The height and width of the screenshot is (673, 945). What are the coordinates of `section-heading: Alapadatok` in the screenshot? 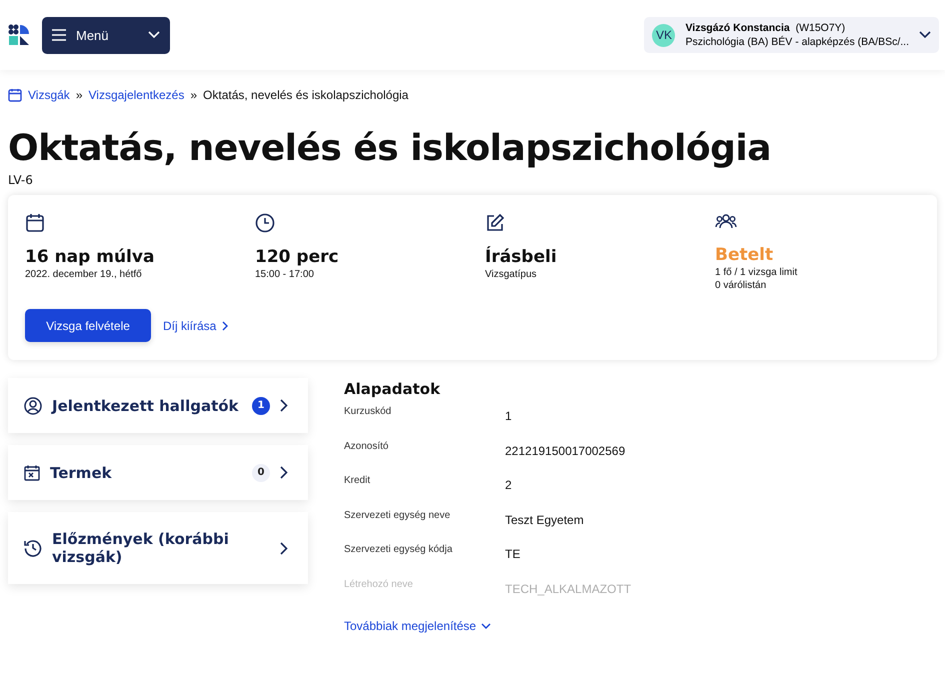 It's located at (393, 389).